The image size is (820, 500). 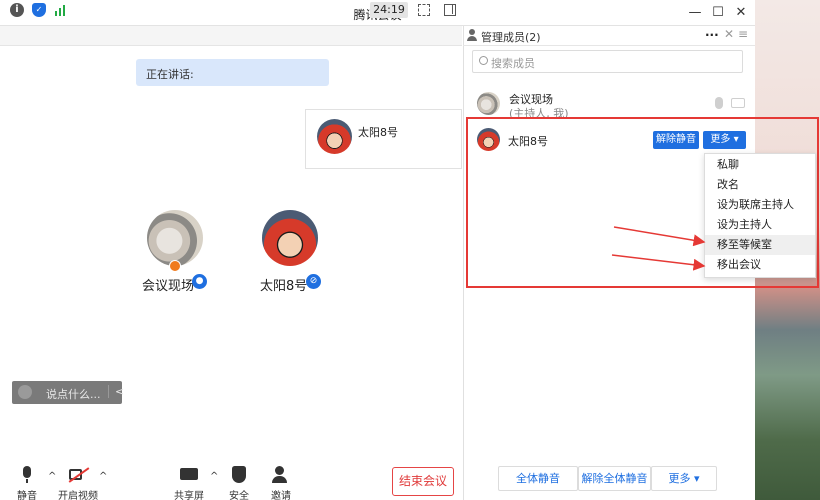 What do you see at coordinates (52, 476) in the screenshot?
I see `mute-options-caret: ^` at bounding box center [52, 476].